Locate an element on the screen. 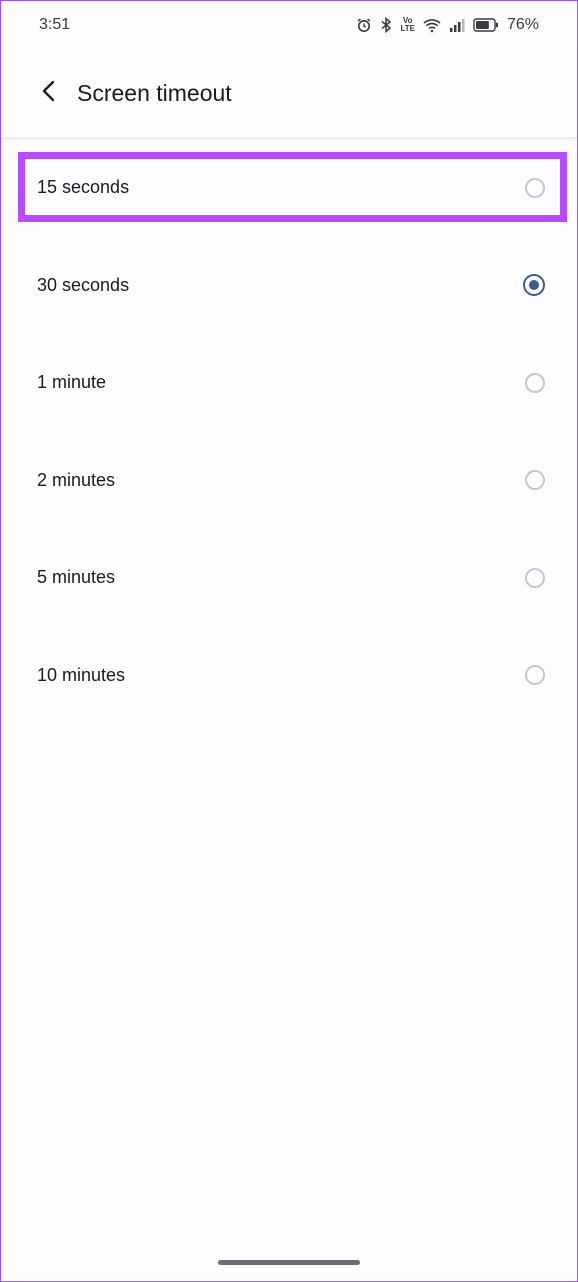 This screenshot has width=578, height=1282. radio-dot is located at coordinates (534, 285).